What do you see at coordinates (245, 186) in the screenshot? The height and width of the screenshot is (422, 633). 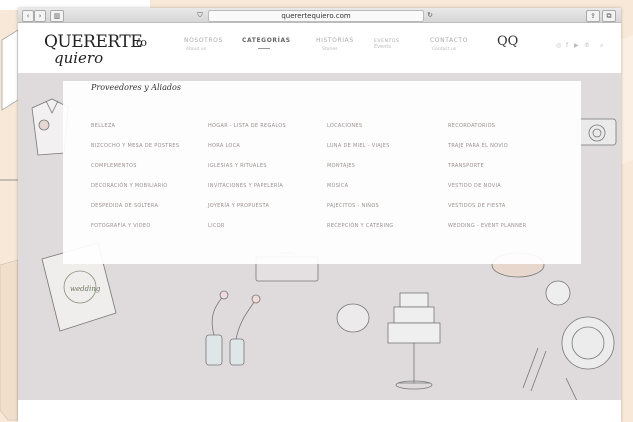 I see `category-link: INVITACIONES Y PAPELERÍA` at bounding box center [245, 186].